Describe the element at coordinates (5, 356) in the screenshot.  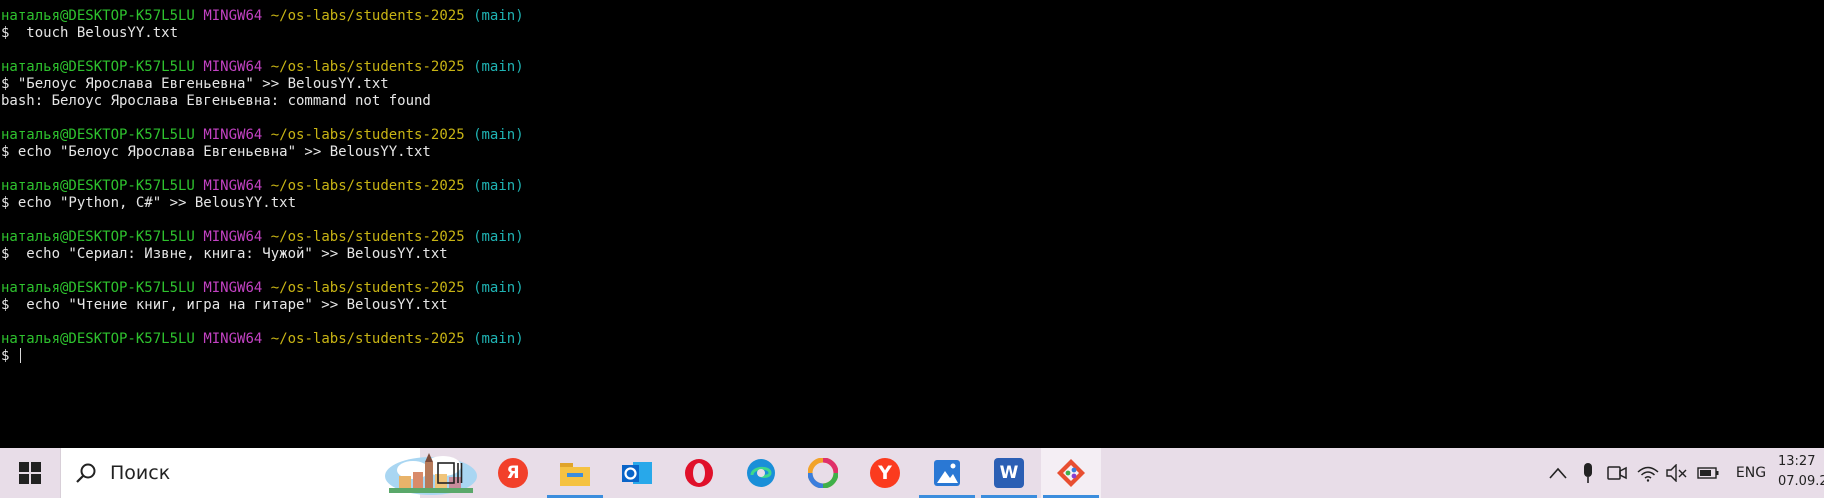
I see `prompt-symbol: $` at that location.